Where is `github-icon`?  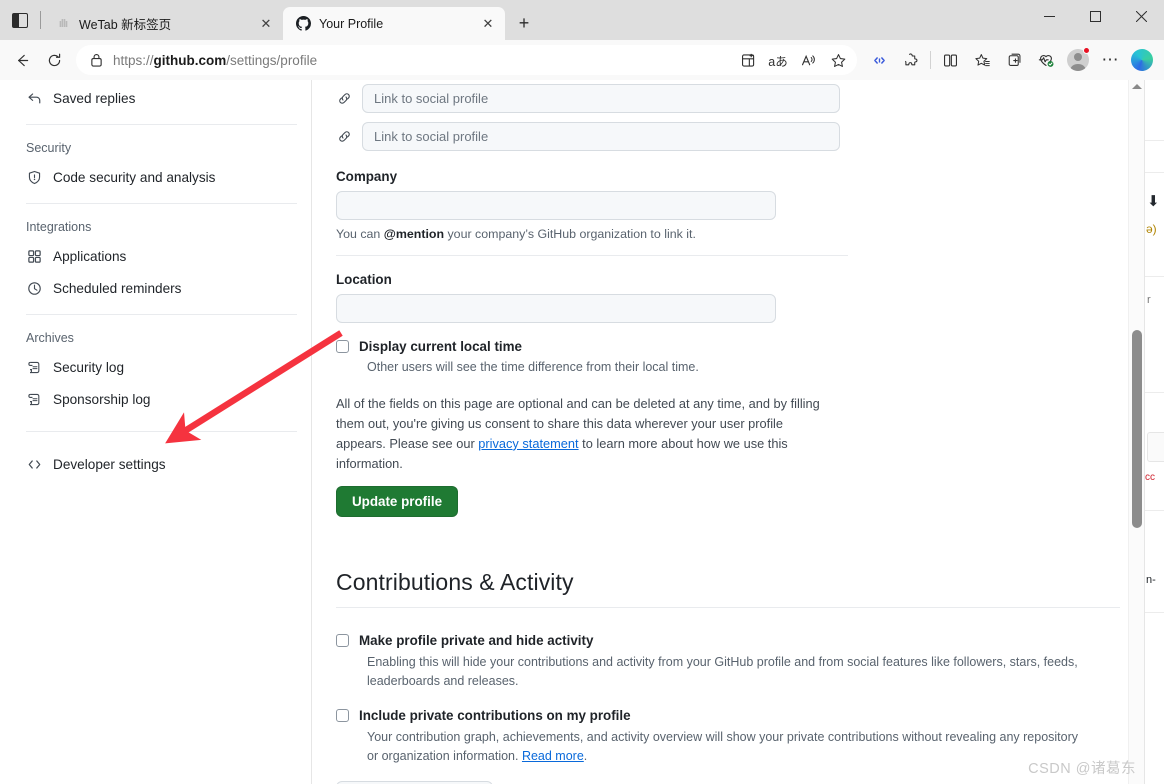
github-icon is located at coordinates (303, 24).